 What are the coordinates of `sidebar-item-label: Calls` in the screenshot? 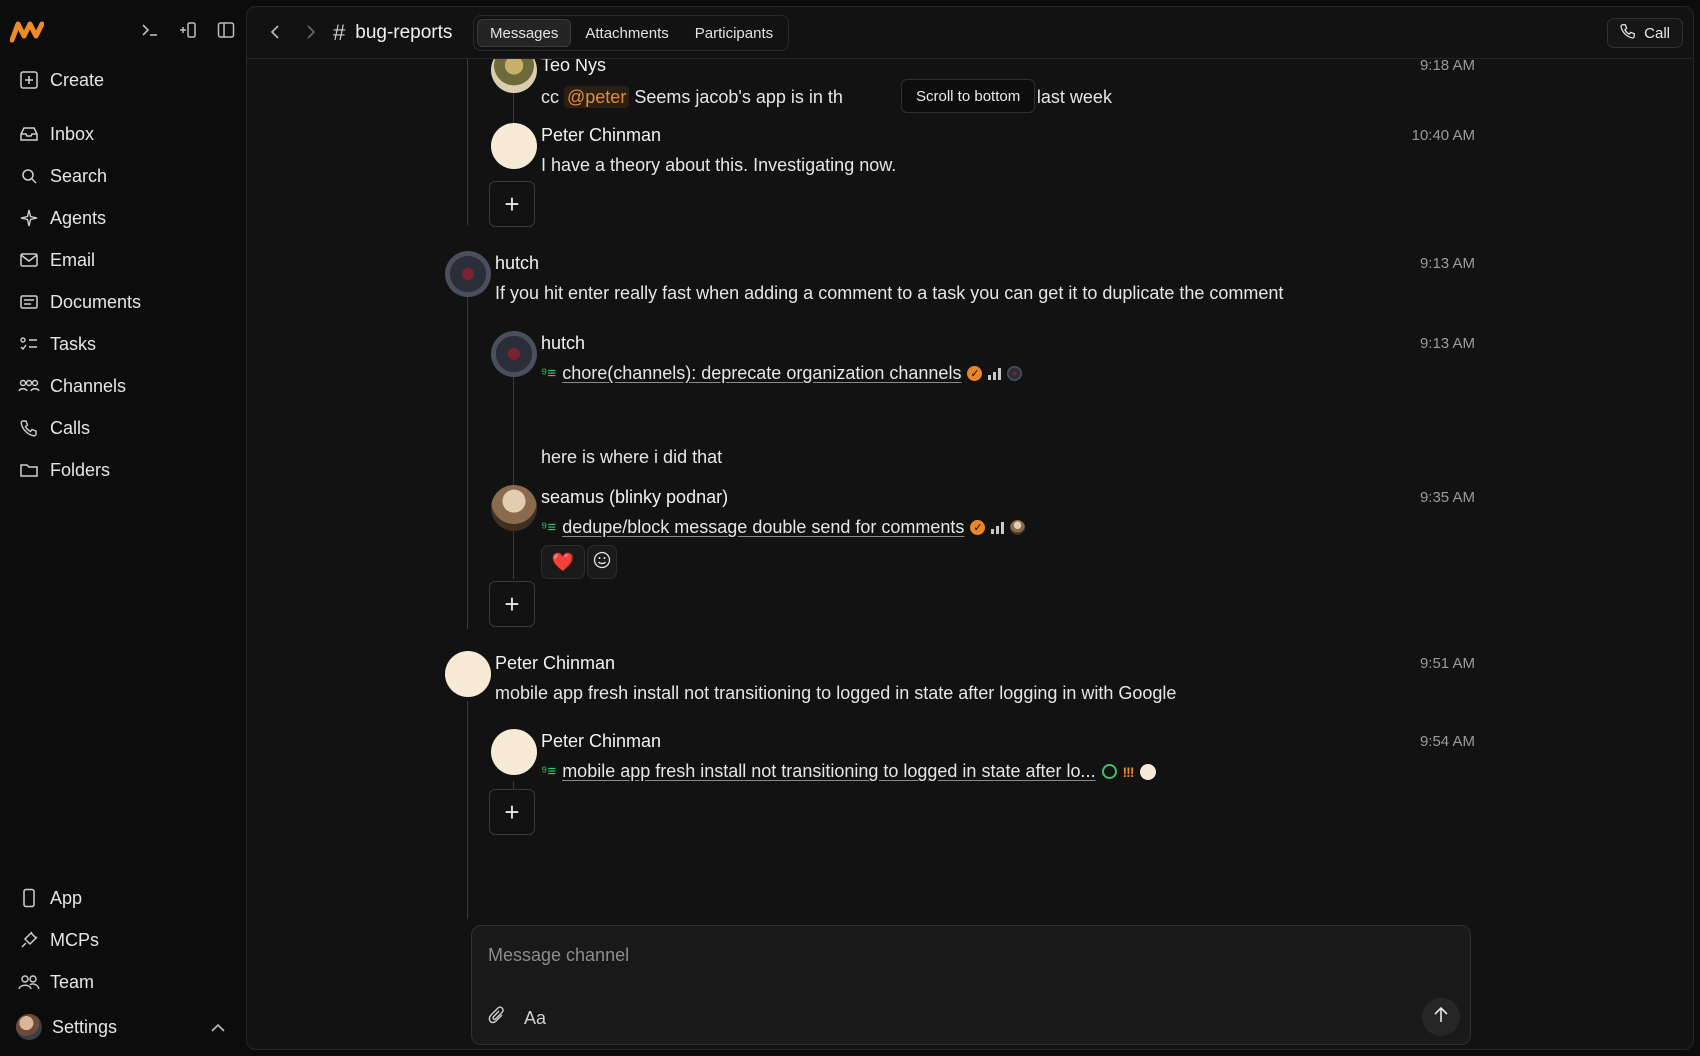 It's located at (70, 427).